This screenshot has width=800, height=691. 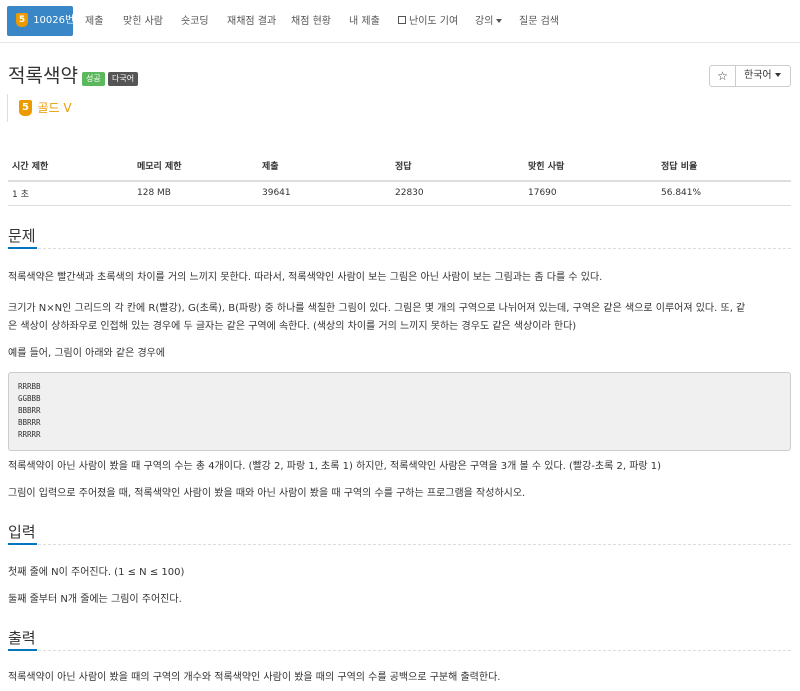 I want to click on favorite-star-button: ☆, so click(x=722, y=76).